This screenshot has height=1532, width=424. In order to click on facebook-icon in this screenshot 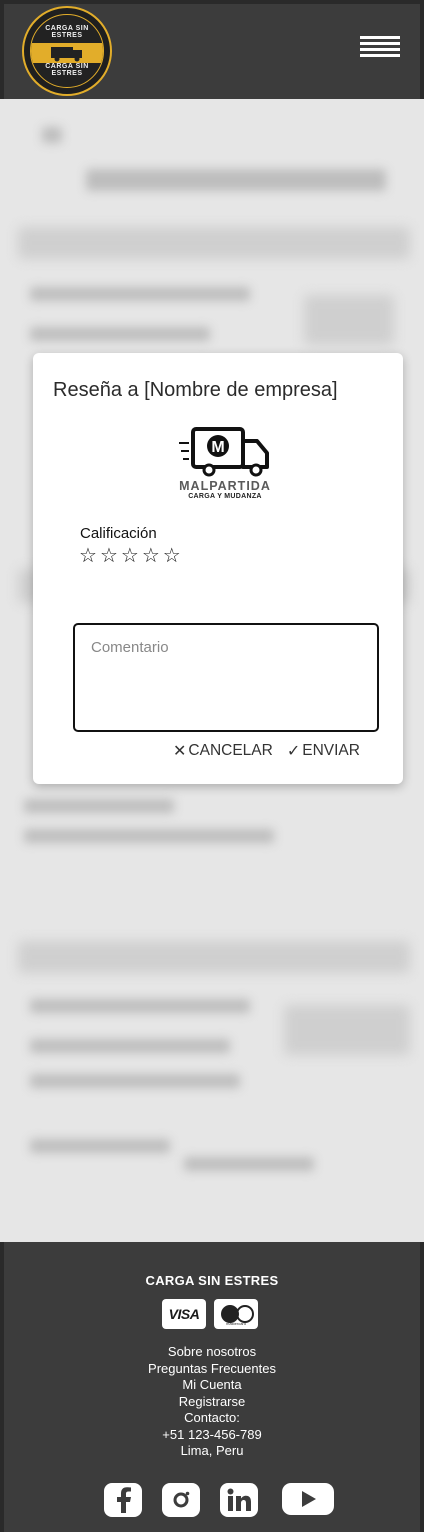, I will do `click(123, 1500)`.